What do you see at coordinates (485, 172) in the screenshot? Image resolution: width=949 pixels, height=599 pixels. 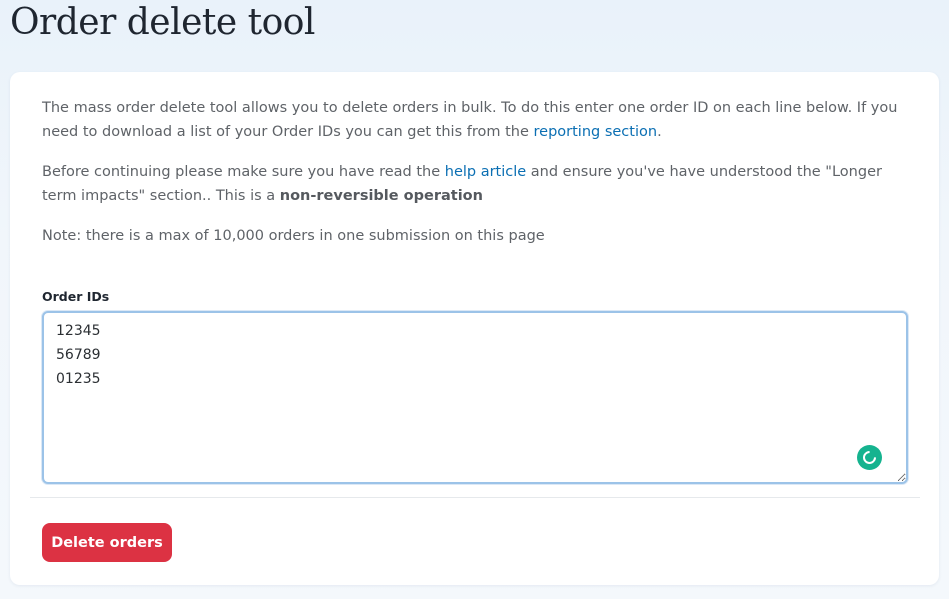 I see `help-article-link: help article` at bounding box center [485, 172].